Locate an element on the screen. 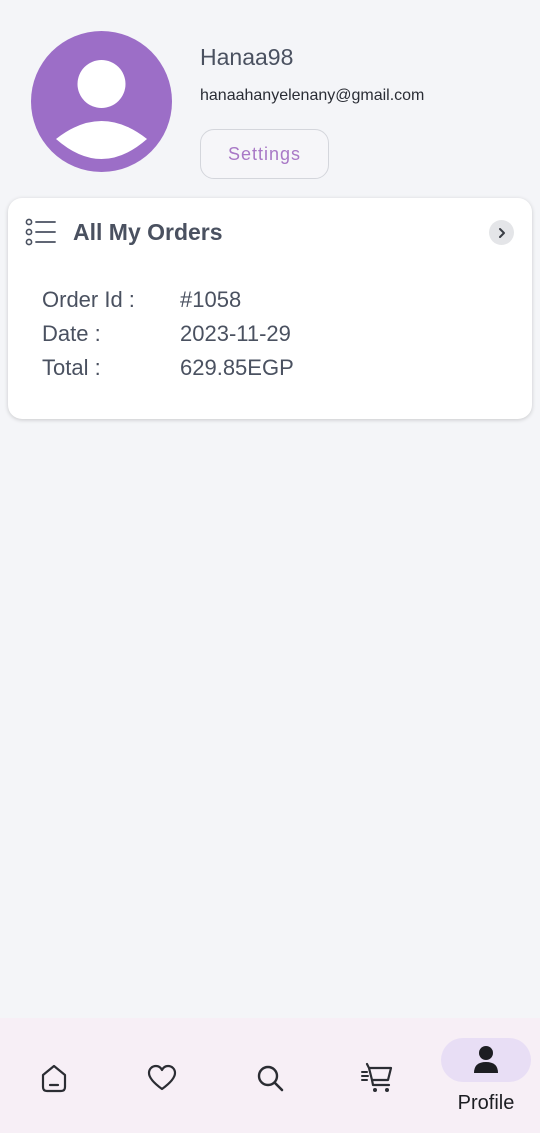 This screenshot has width=540, height=1133. nav-favorites is located at coordinates (162, 1078).